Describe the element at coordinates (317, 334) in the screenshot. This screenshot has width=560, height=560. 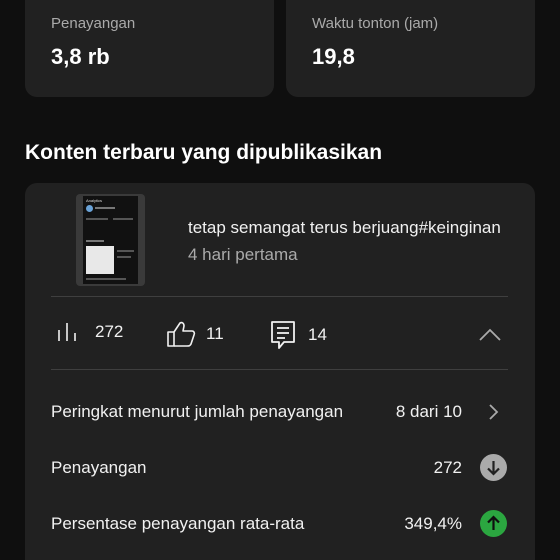
I see `comments-count: 14` at that location.